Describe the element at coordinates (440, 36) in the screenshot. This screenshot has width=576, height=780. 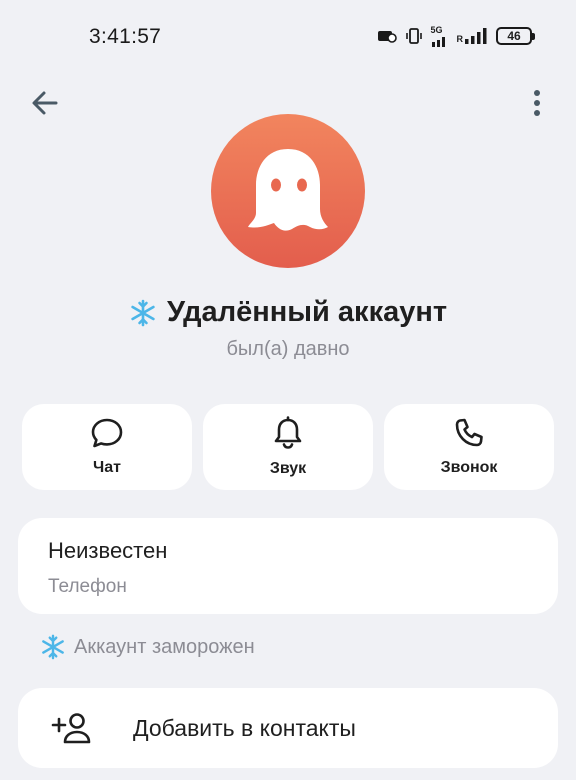
I see `signal-5g-icon: 5G` at that location.